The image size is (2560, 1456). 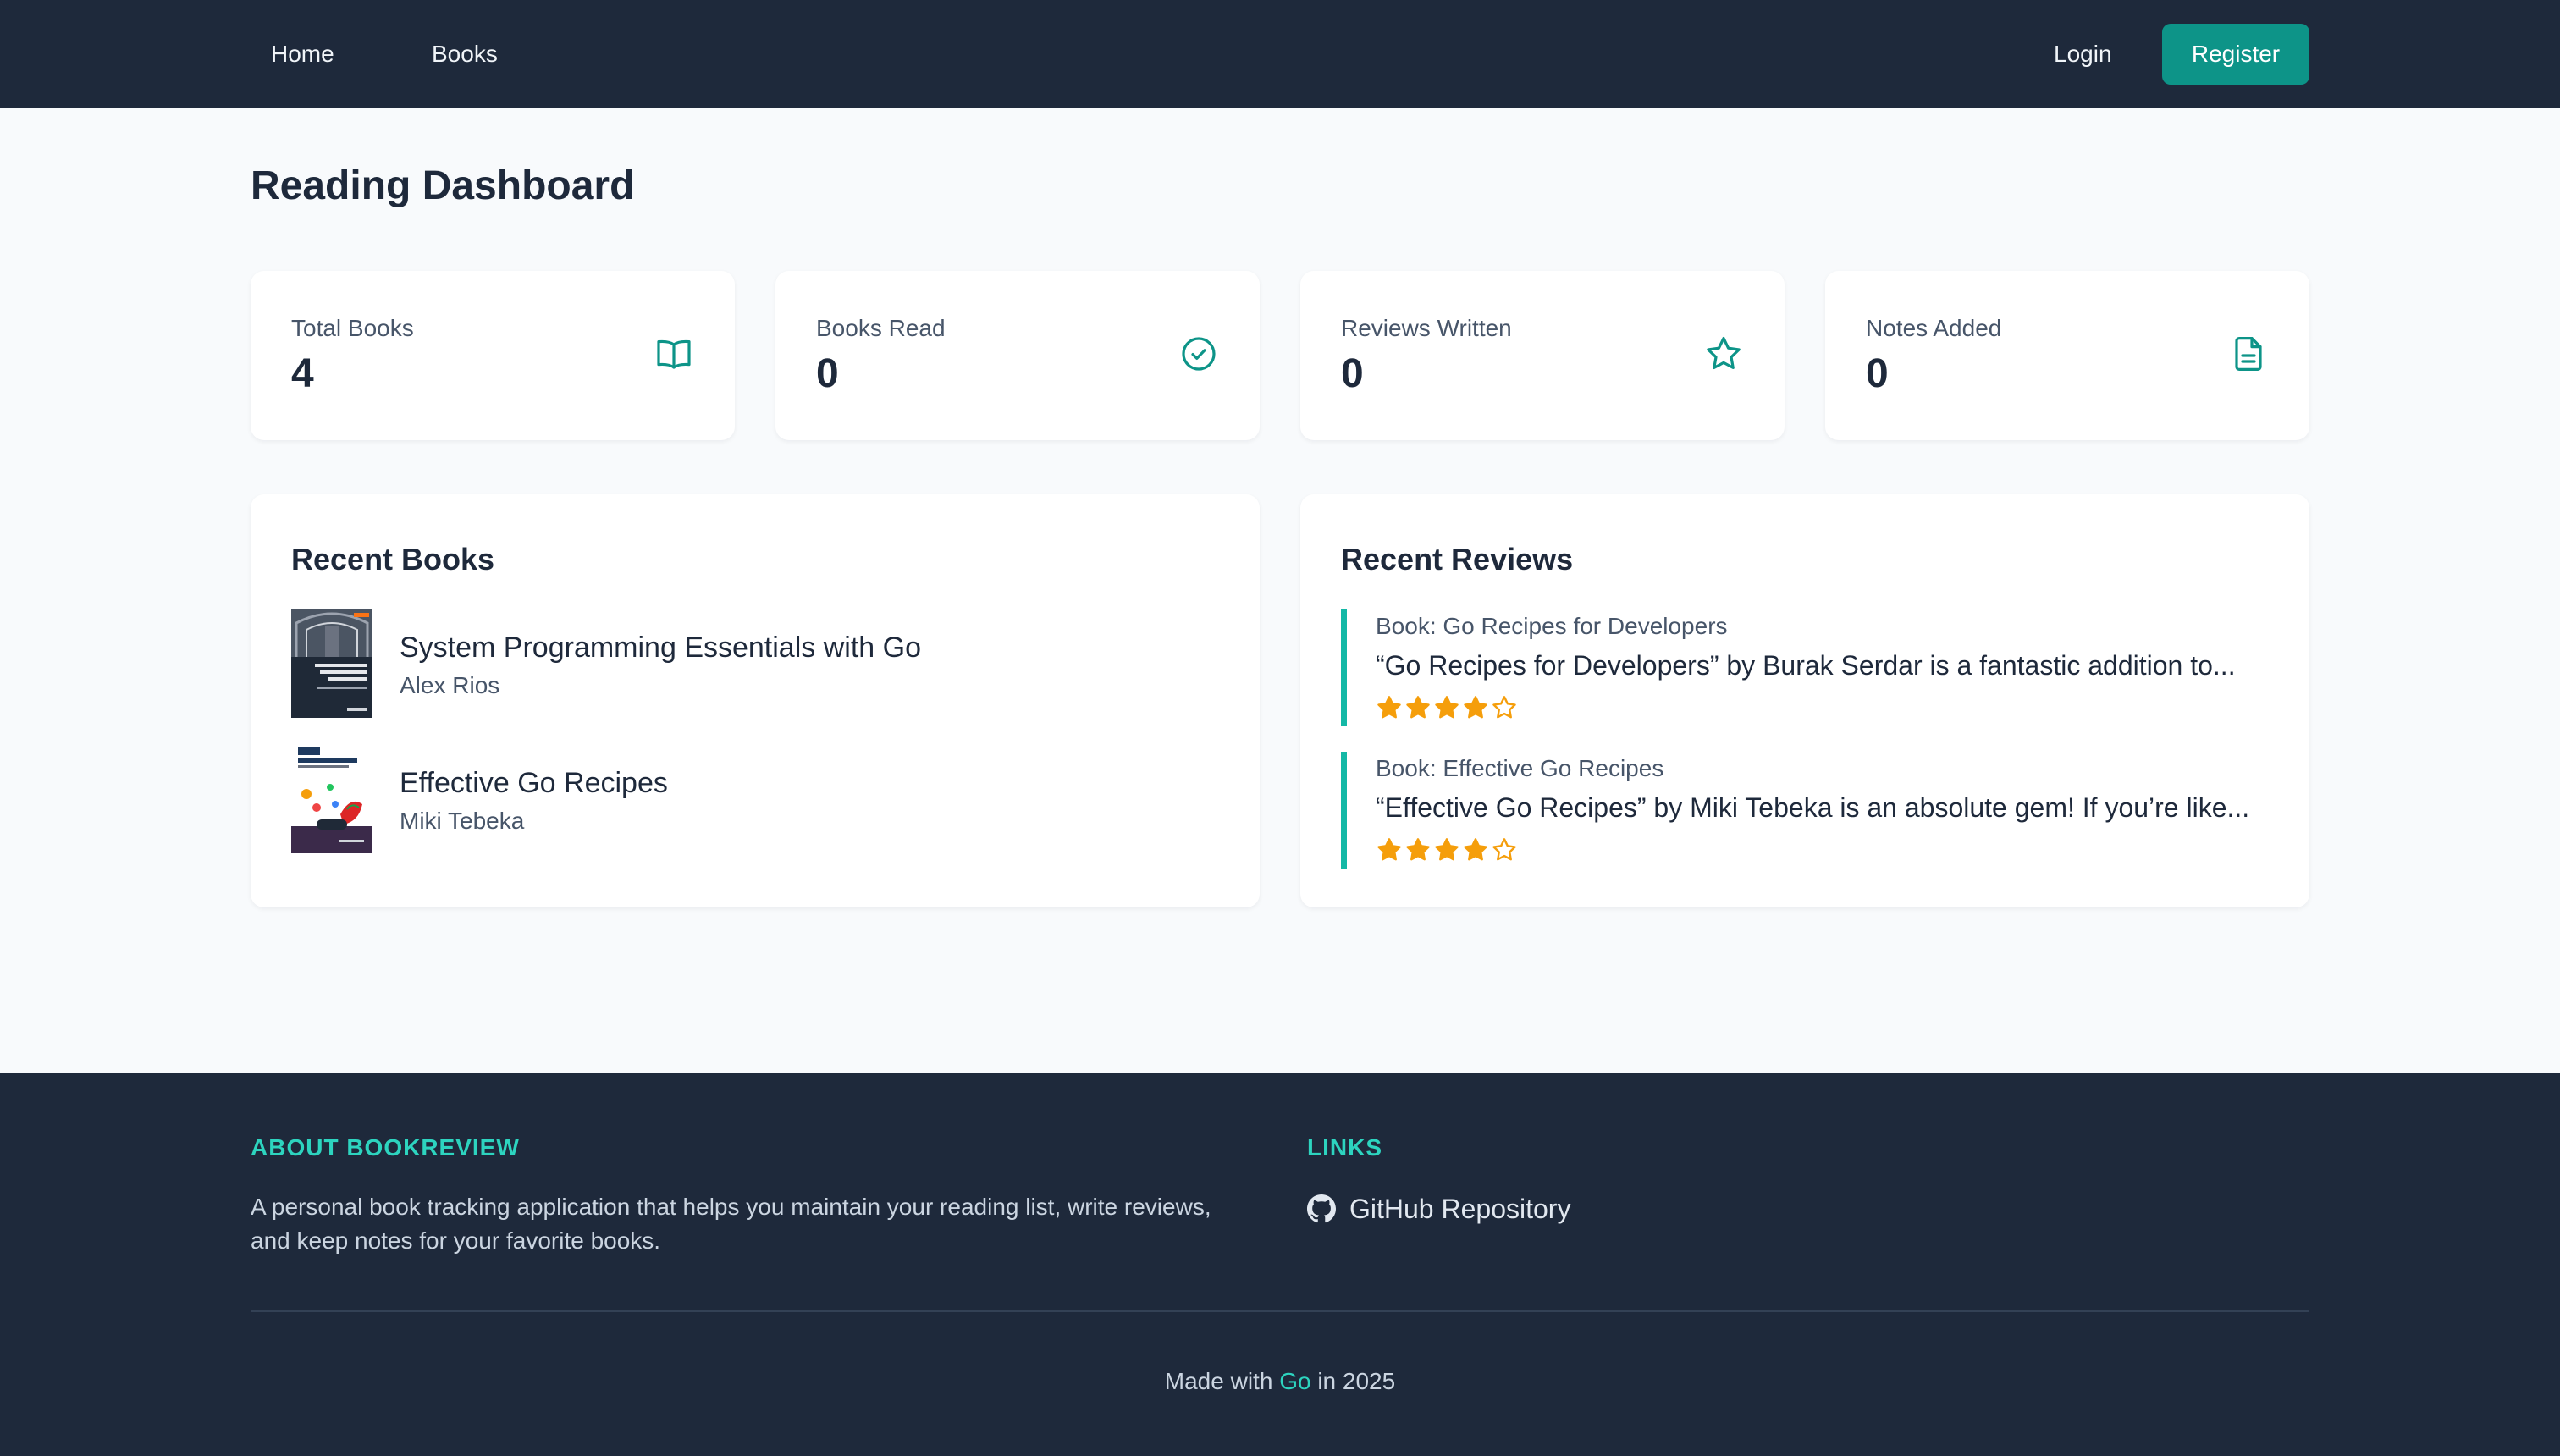 What do you see at coordinates (1552, 626) in the screenshot?
I see `review-book-name: Book: Go Recipes for Developers` at bounding box center [1552, 626].